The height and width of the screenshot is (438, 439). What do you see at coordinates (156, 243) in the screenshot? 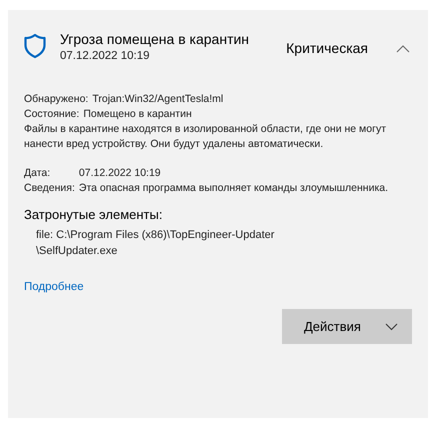
I see `file-path: file: C:\Program Files (x86)\TopEngineer-Updater \SelfUpdater.exe` at bounding box center [156, 243].